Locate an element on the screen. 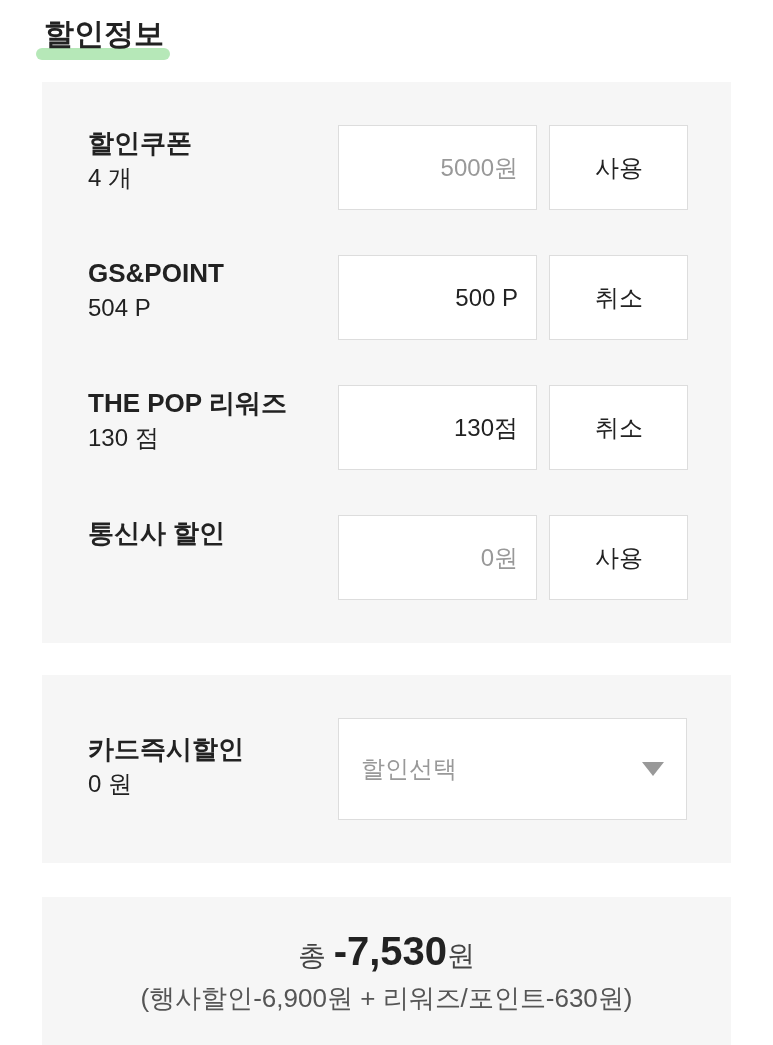 The image size is (773, 1045). discount-amount: 130 점 is located at coordinates (124, 438).